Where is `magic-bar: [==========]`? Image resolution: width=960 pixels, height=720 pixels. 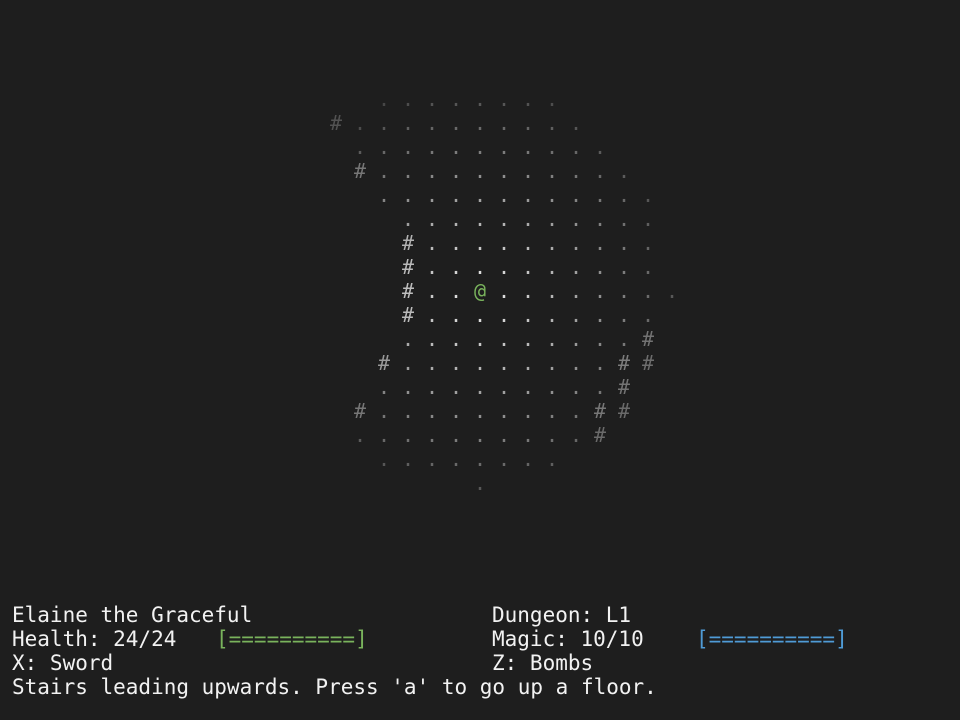
magic-bar: [==========] is located at coordinates (772, 639).